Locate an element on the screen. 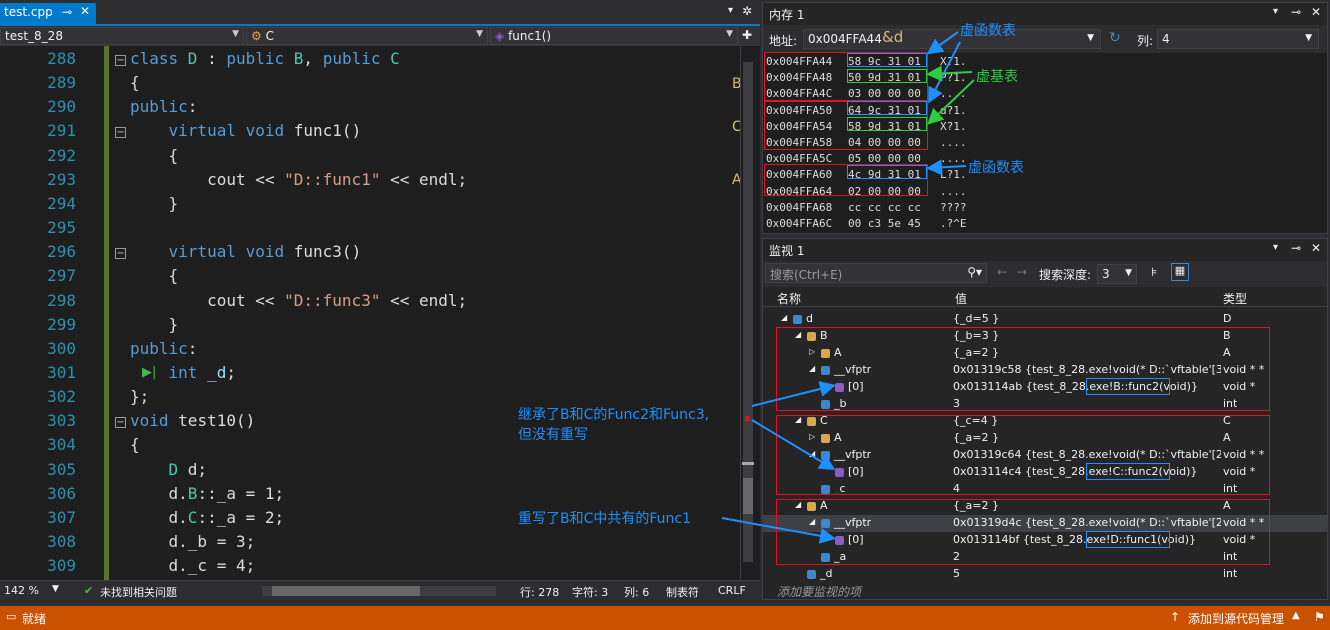  watch-row: _d 5 int is located at coordinates (1045, 574).